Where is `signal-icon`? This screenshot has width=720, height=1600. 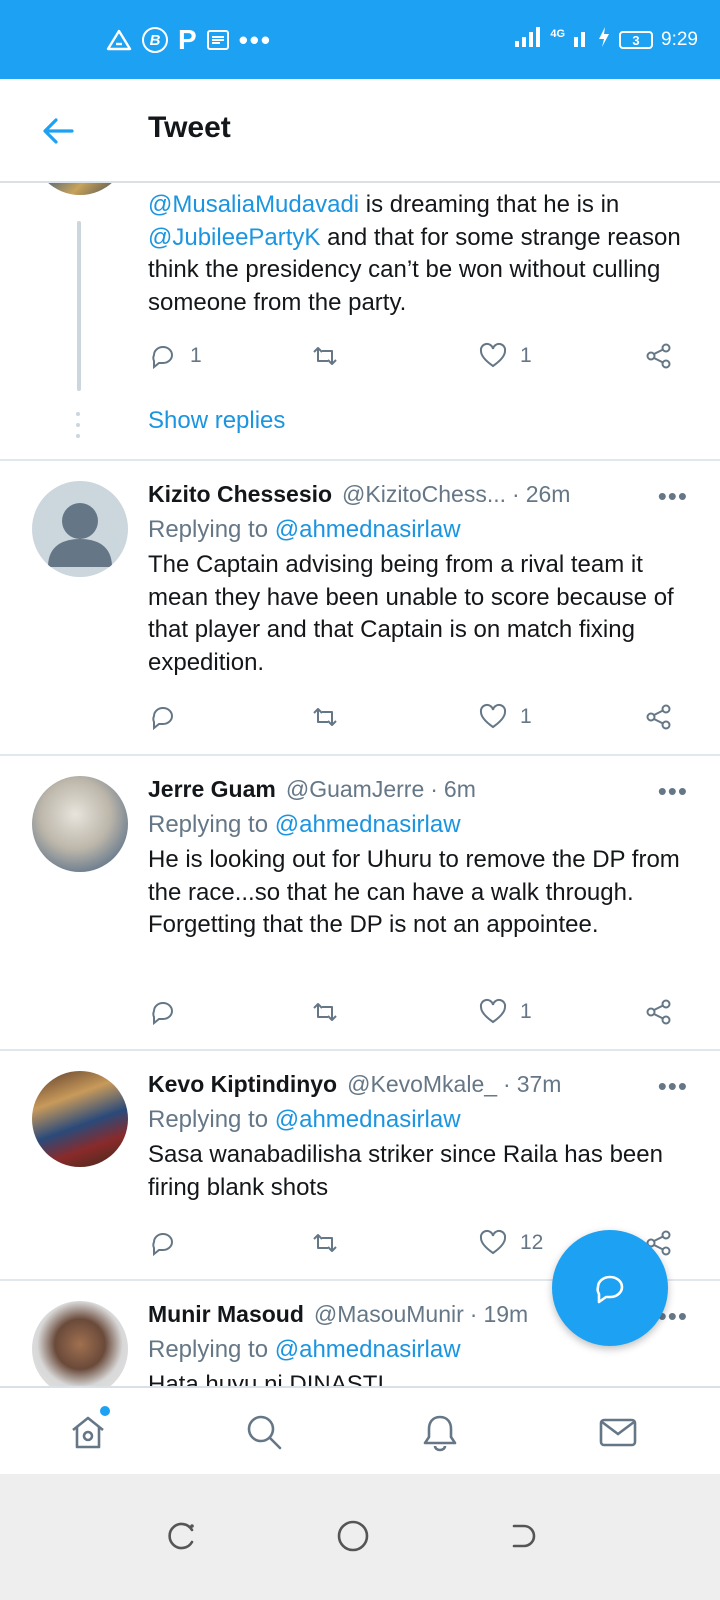 signal-icon is located at coordinates (528, 40).